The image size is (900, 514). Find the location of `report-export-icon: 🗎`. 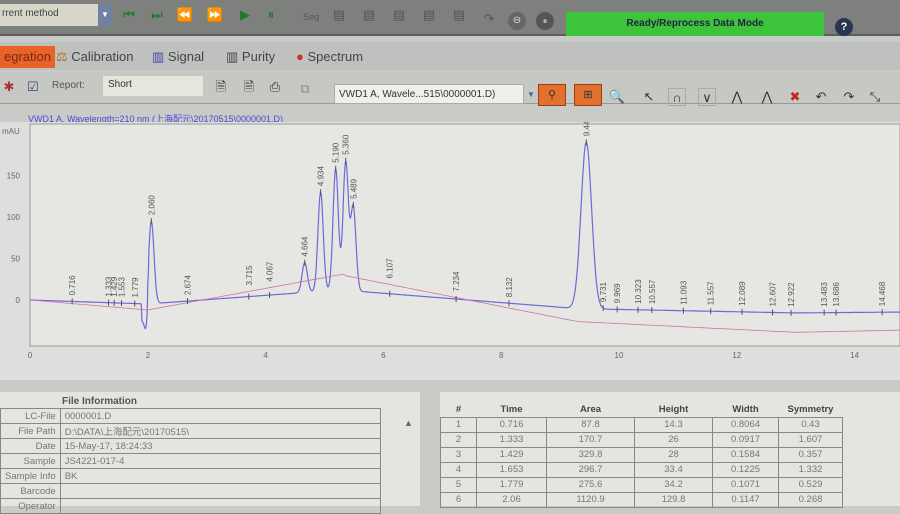

report-export-icon: 🗎 is located at coordinates (249, 87).